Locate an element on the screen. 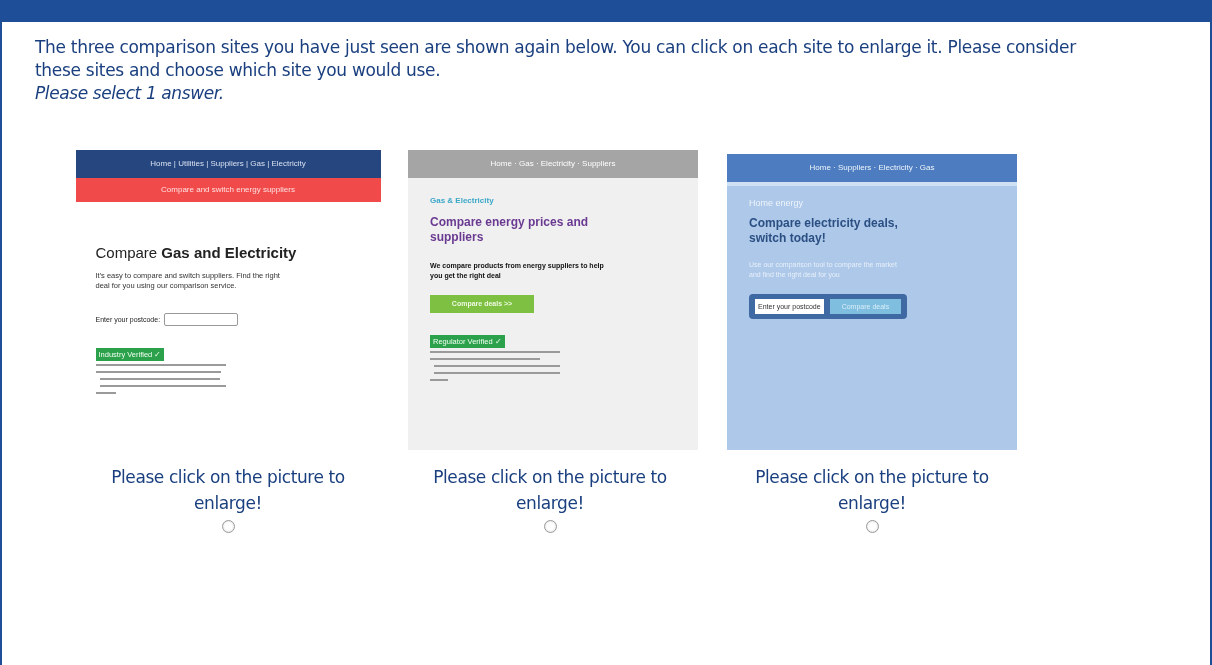 The image size is (1212, 665). instruction-note: Please select 1 answer. is located at coordinates (130, 93).